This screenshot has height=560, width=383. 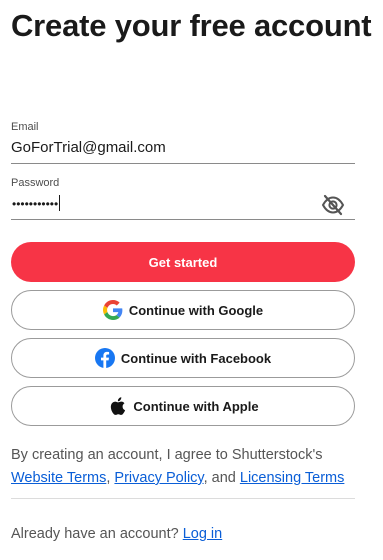 I want to click on continue-with-google-button: Continue with Google, so click(x=183, y=310).